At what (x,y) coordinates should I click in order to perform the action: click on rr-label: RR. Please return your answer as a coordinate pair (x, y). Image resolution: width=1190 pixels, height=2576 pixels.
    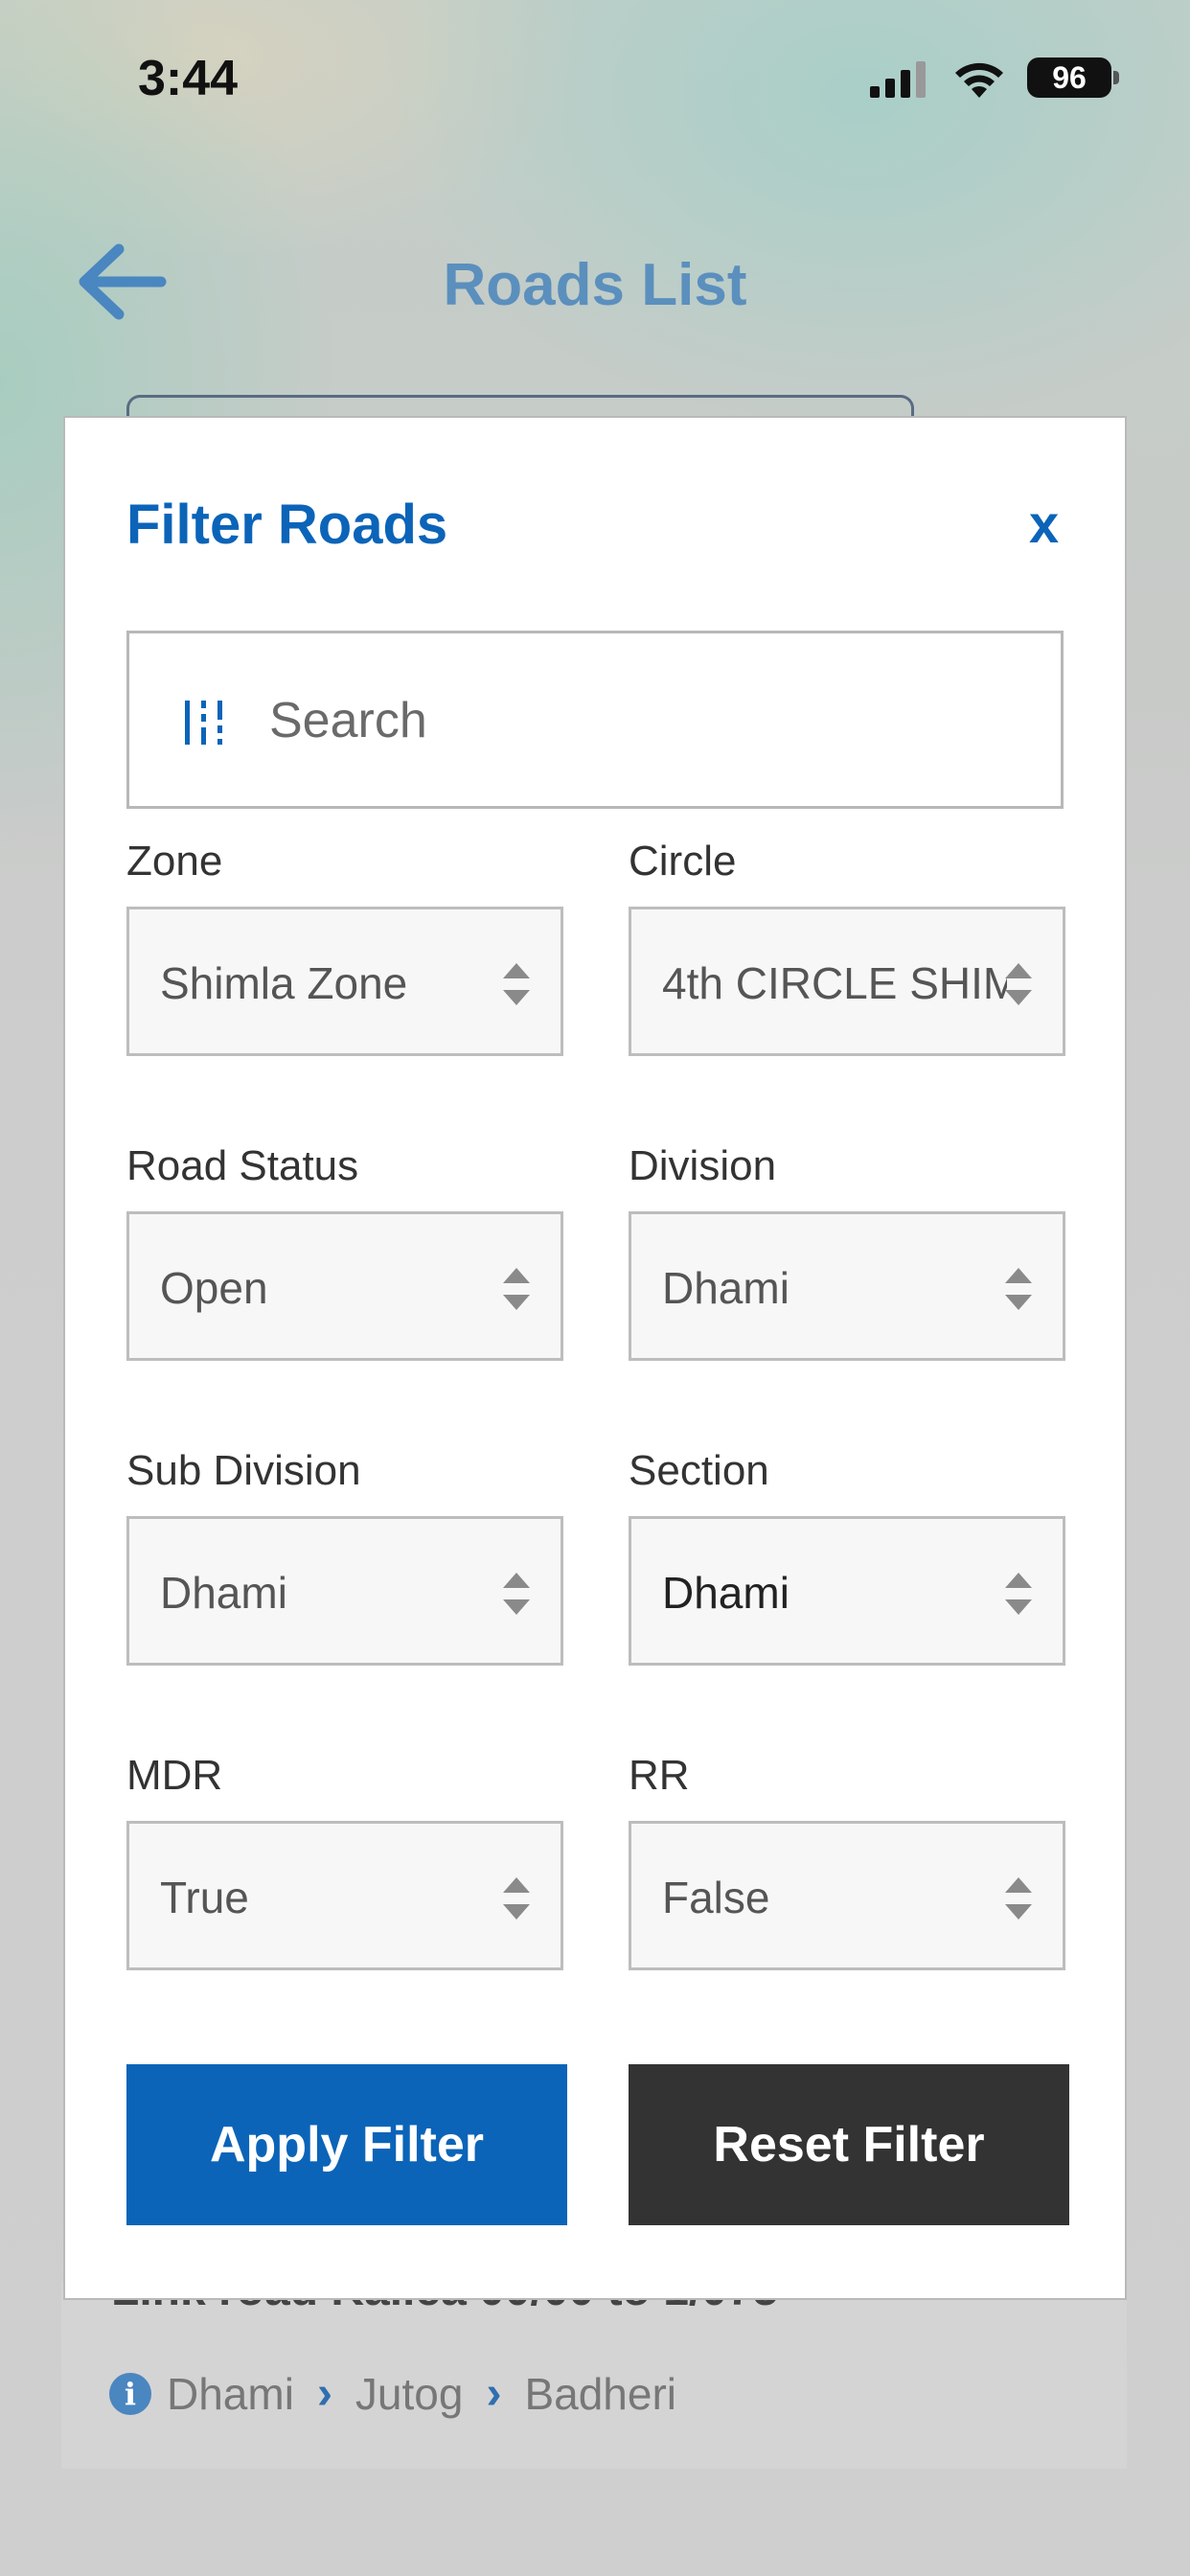
    Looking at the image, I should click on (660, 1775).